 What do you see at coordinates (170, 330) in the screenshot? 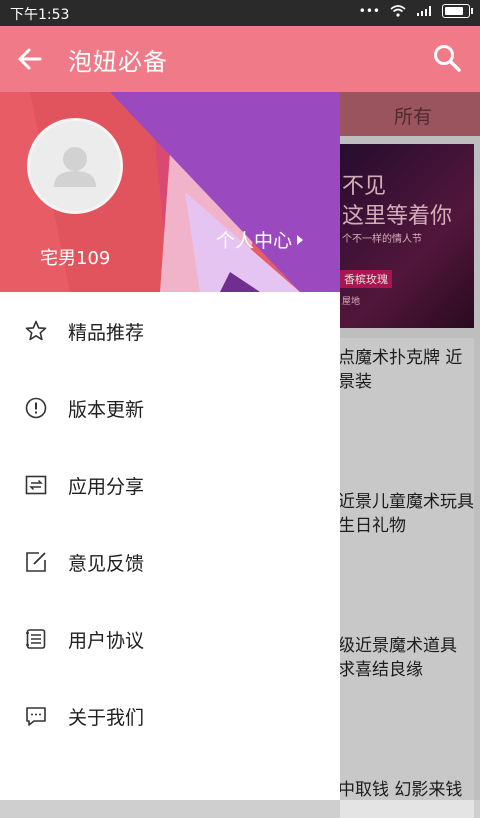
I see `menu-item-recommended: 精品推荐` at bounding box center [170, 330].